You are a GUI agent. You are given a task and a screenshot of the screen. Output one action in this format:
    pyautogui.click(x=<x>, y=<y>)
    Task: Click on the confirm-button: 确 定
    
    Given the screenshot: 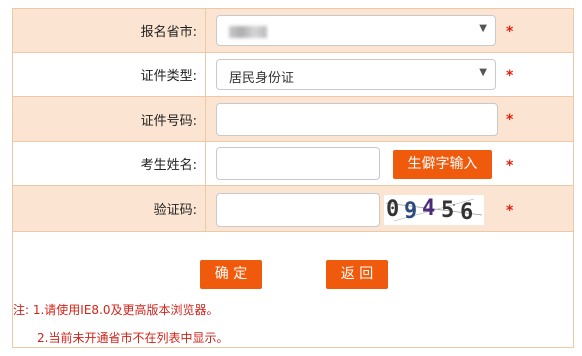 What is the action you would take?
    pyautogui.click(x=231, y=274)
    